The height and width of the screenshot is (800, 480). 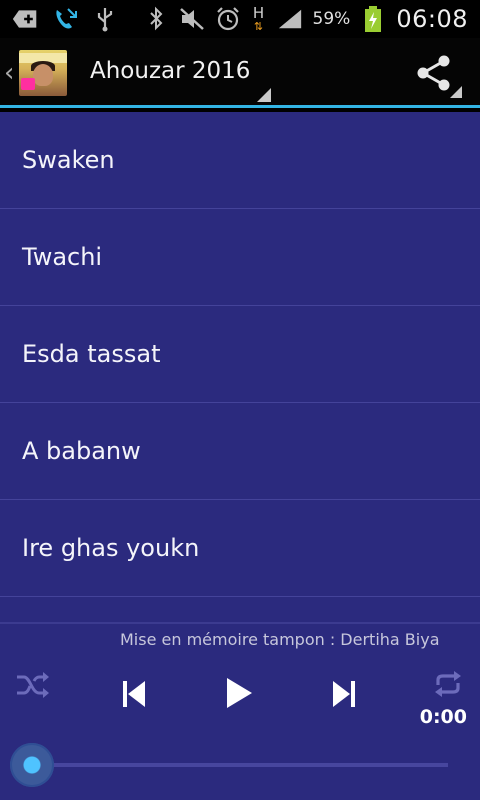 What do you see at coordinates (373, 19) in the screenshot?
I see `battery-charging-icon` at bounding box center [373, 19].